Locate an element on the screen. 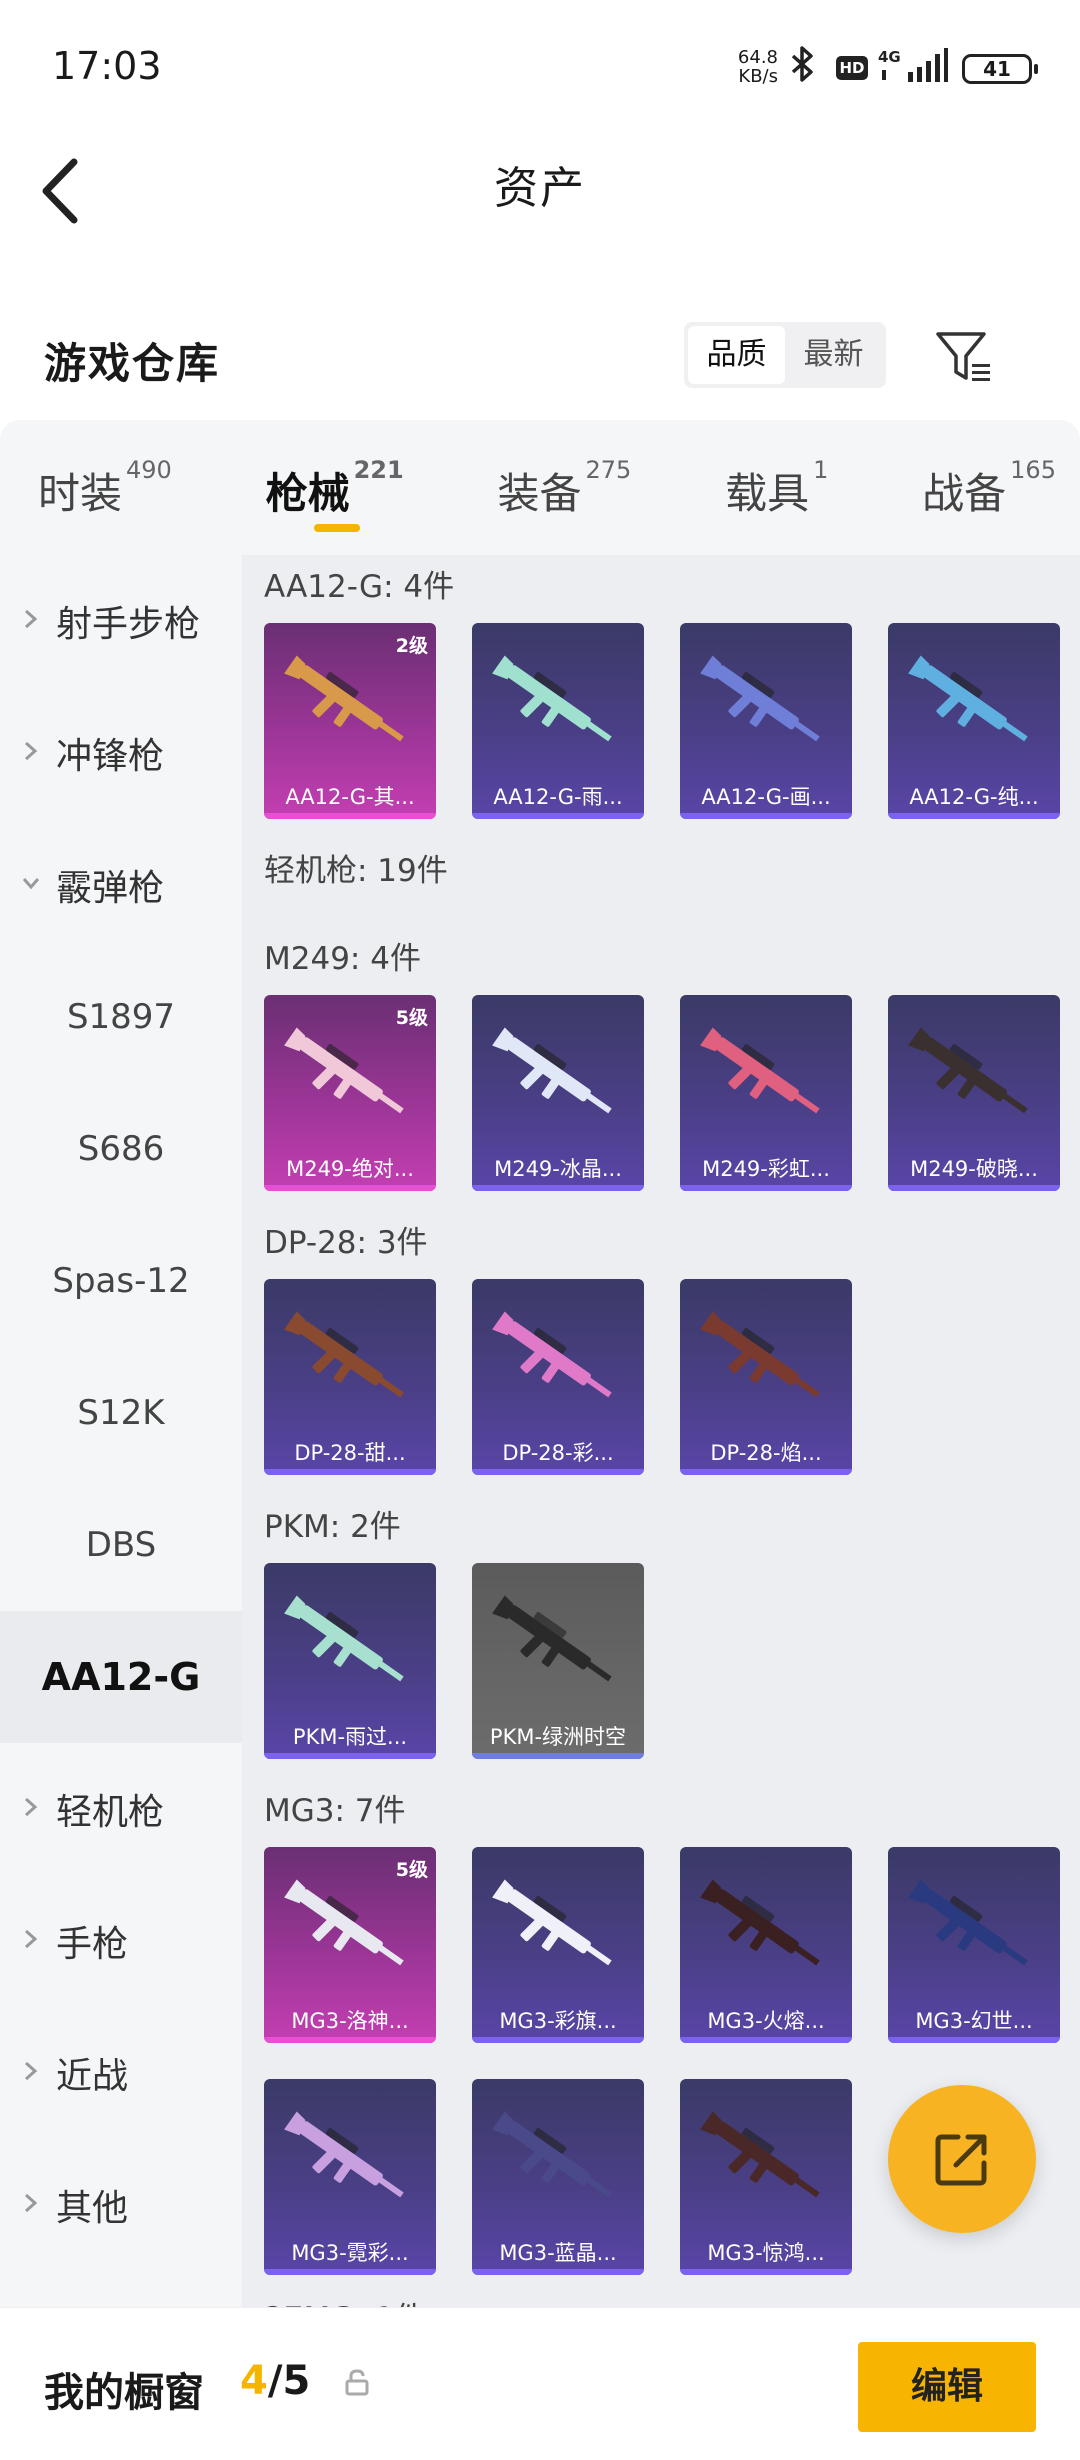  item-name: PKM-绿洲时空 is located at coordinates (558, 1737).